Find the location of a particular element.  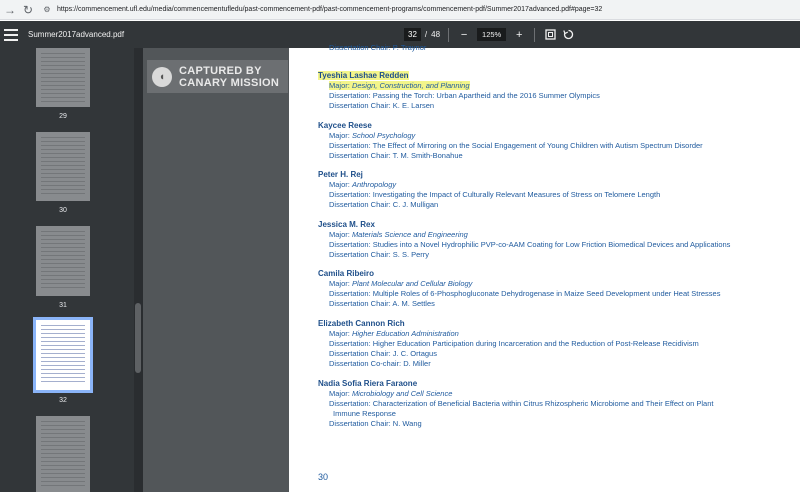

site-info-icon: ⚙ is located at coordinates (47, 10).